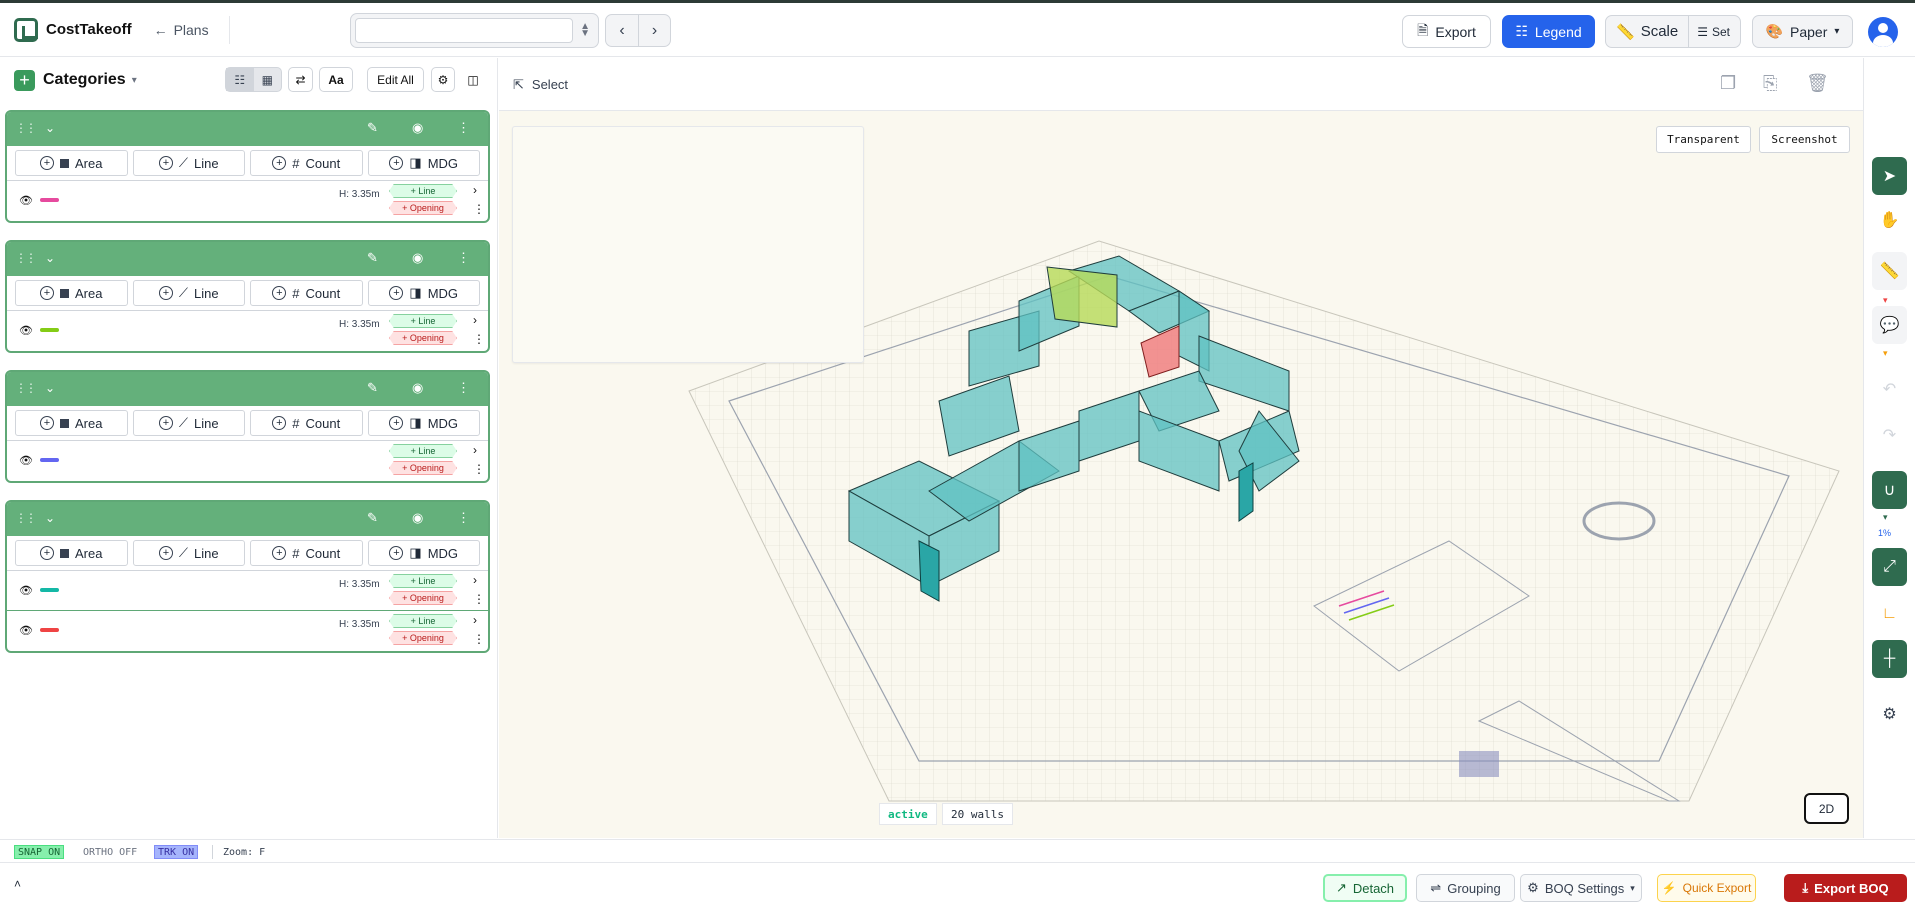 The height and width of the screenshot is (906, 1915). What do you see at coordinates (181, 30) in the screenshot?
I see `back-to-plans-link: ← Plans` at bounding box center [181, 30].